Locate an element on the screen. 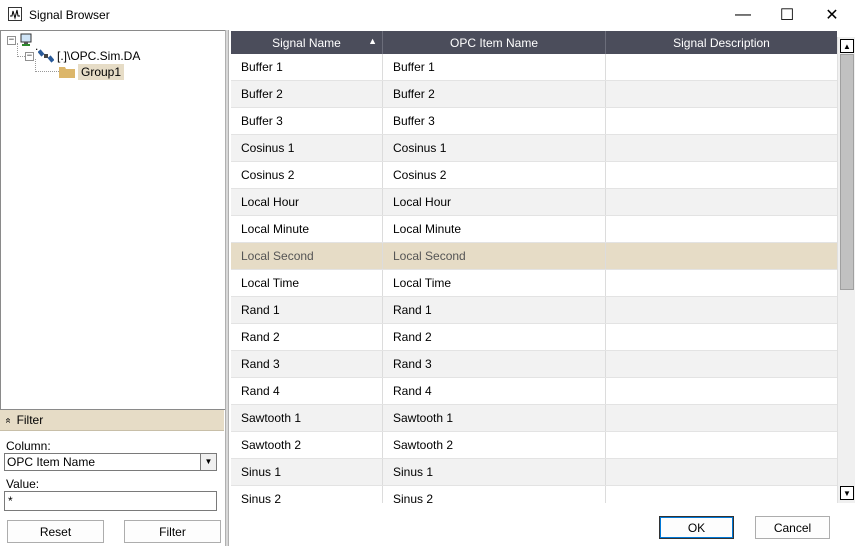  signal-name-cell: Sinus 1 is located at coordinates (307, 472).